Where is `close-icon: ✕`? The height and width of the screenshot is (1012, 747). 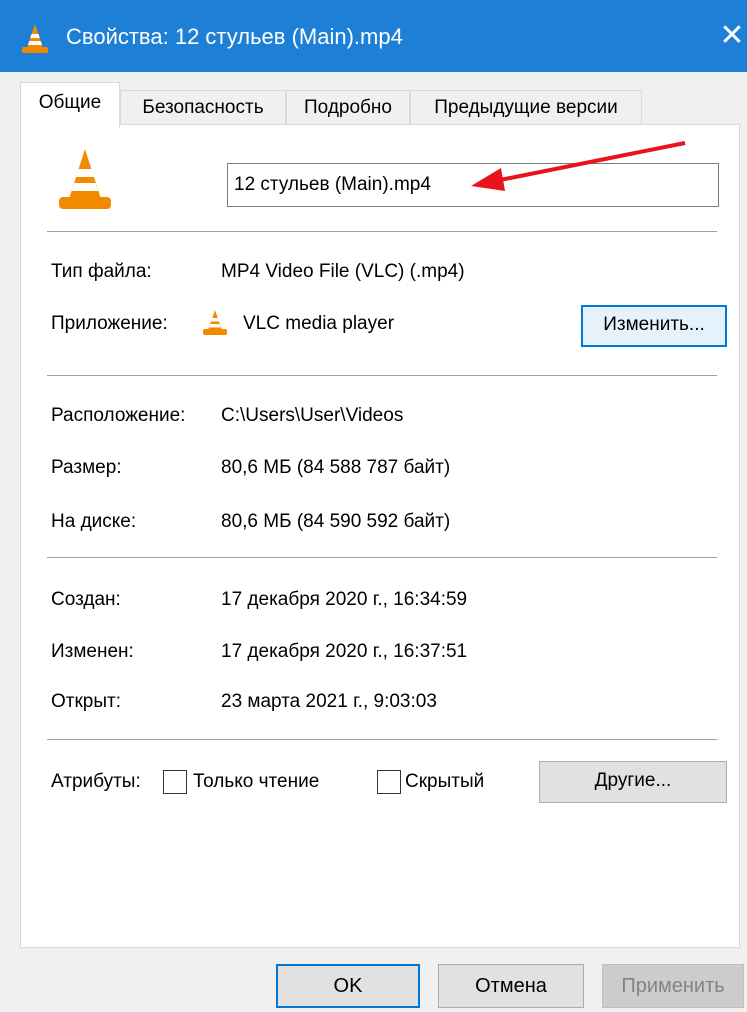
close-icon: ✕ is located at coordinates (729, 36).